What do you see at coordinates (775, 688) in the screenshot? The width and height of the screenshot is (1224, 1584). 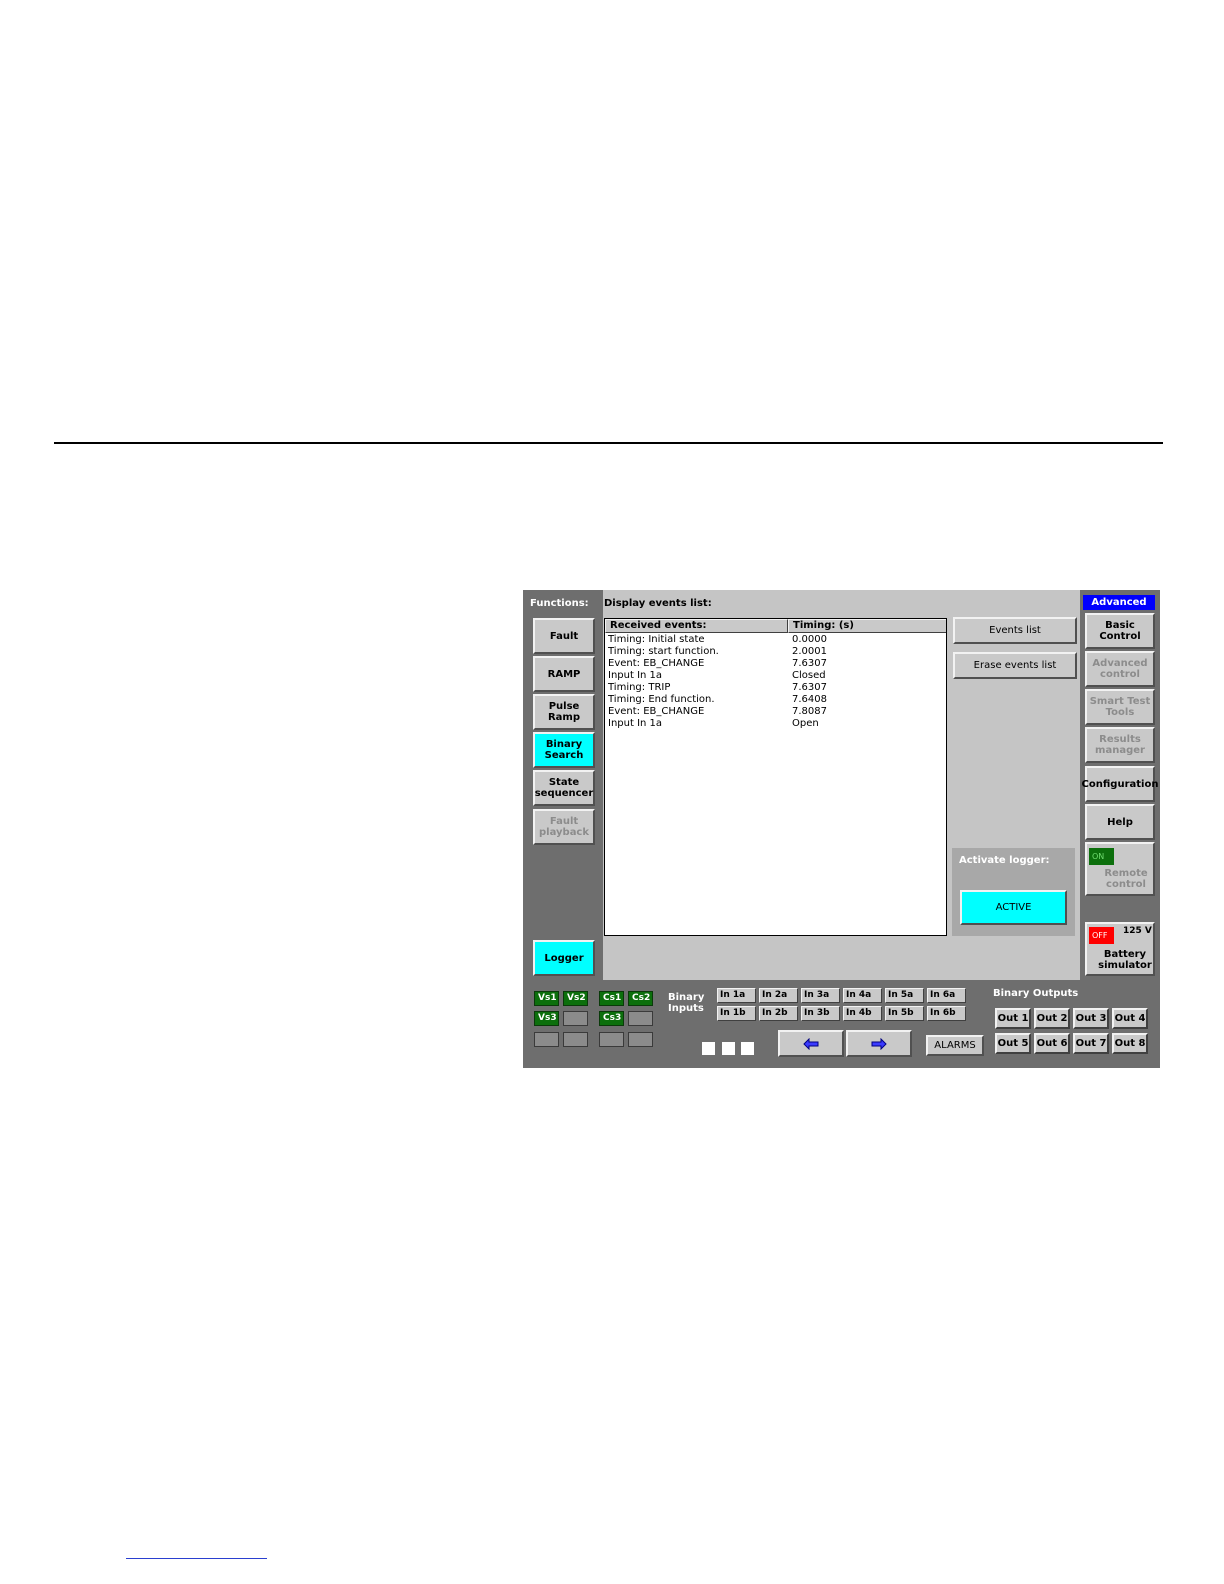 I see `event-row: Timing: TRIP 7.6307` at bounding box center [775, 688].